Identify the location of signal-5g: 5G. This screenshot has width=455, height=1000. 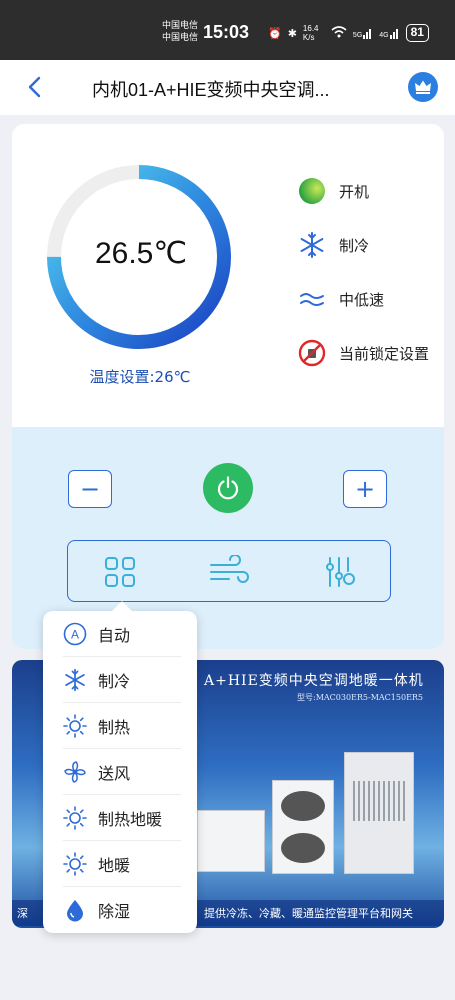
(363, 33).